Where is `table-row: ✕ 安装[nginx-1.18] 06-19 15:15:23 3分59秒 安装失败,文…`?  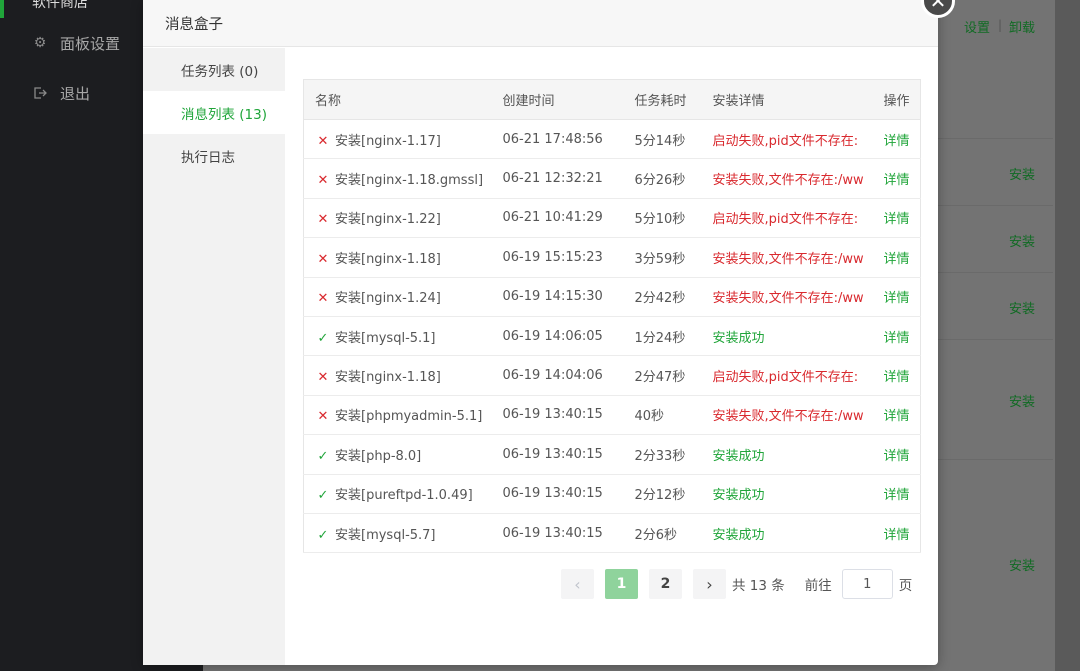 table-row: ✕ 安装[nginx-1.18] 06-19 15:15:23 3分59秒 安装失败,文… is located at coordinates (612, 257).